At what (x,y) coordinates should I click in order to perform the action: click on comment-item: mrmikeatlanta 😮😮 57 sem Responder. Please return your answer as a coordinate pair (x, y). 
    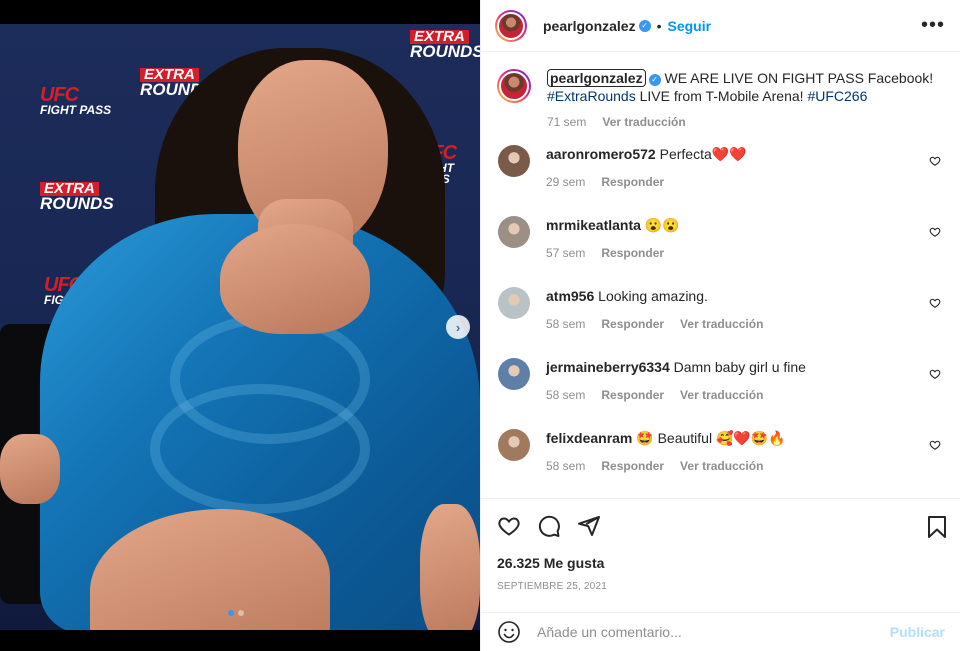
    Looking at the image, I should click on (721, 239).